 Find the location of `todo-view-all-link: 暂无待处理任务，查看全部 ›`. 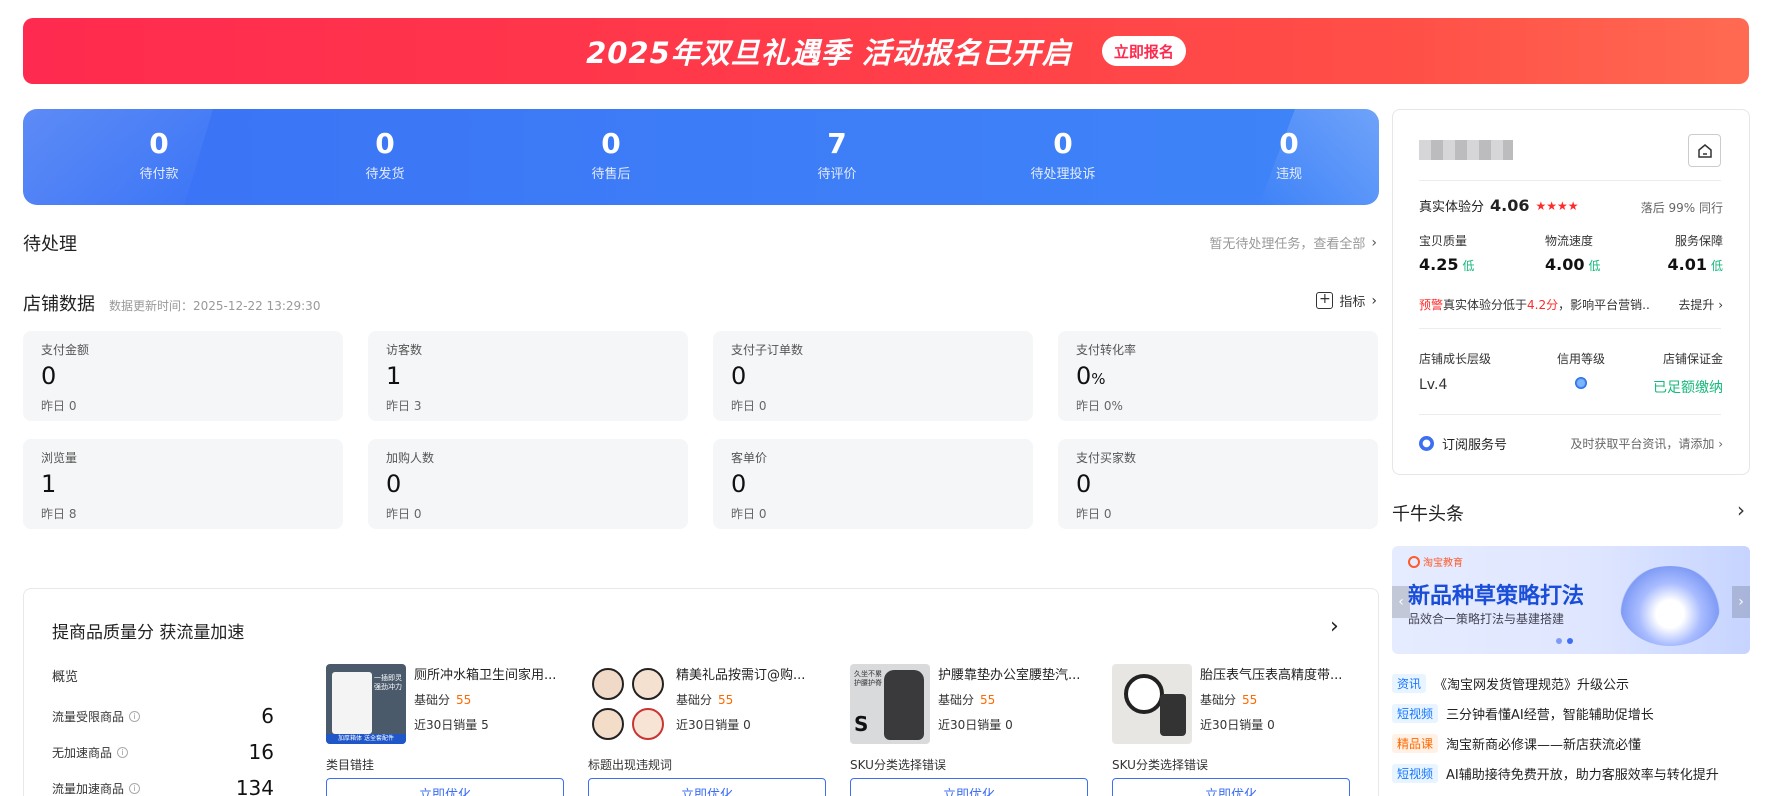

todo-view-all-link: 暂无待处理任务，查看全部 › is located at coordinates (1293, 243).